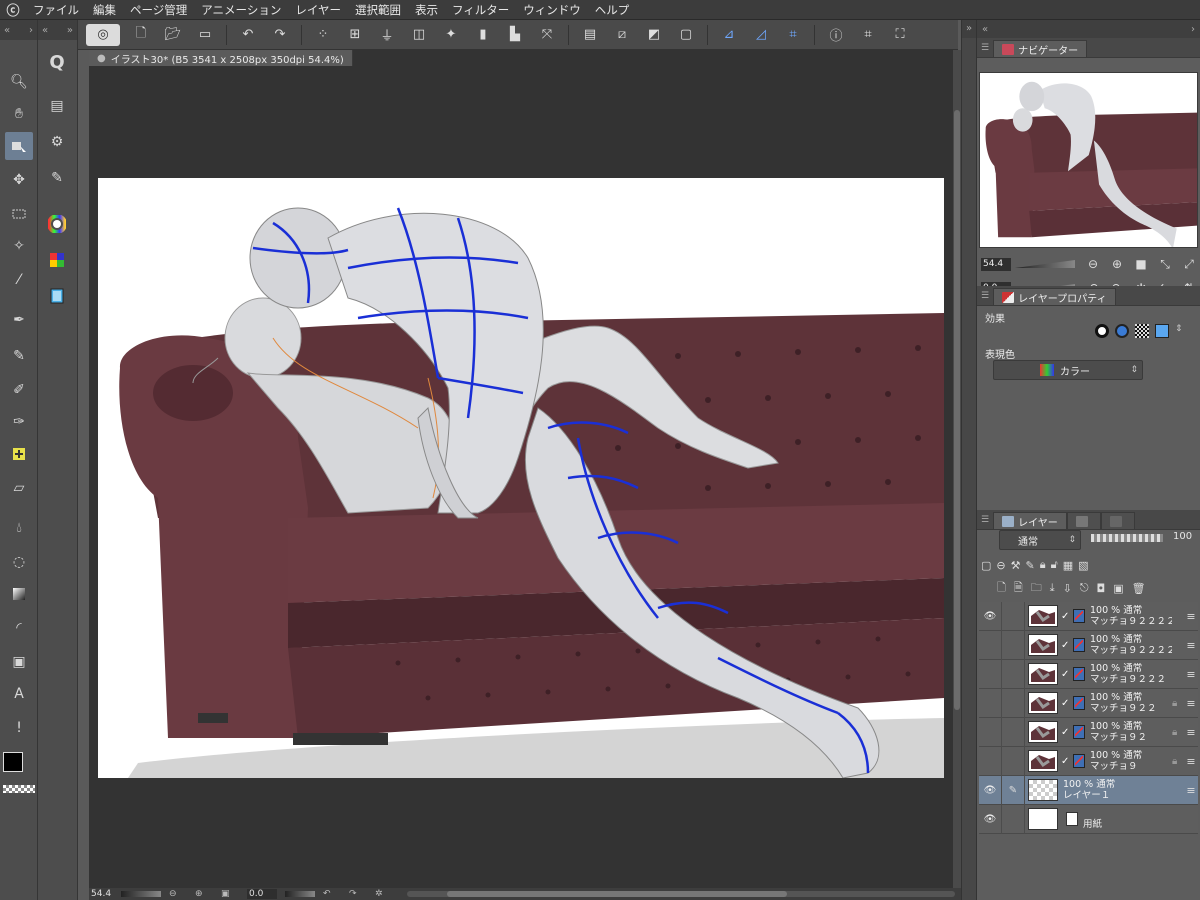  What do you see at coordinates (547, 35) in the screenshot?
I see `scale-icon: ⤧` at bounding box center [547, 35].